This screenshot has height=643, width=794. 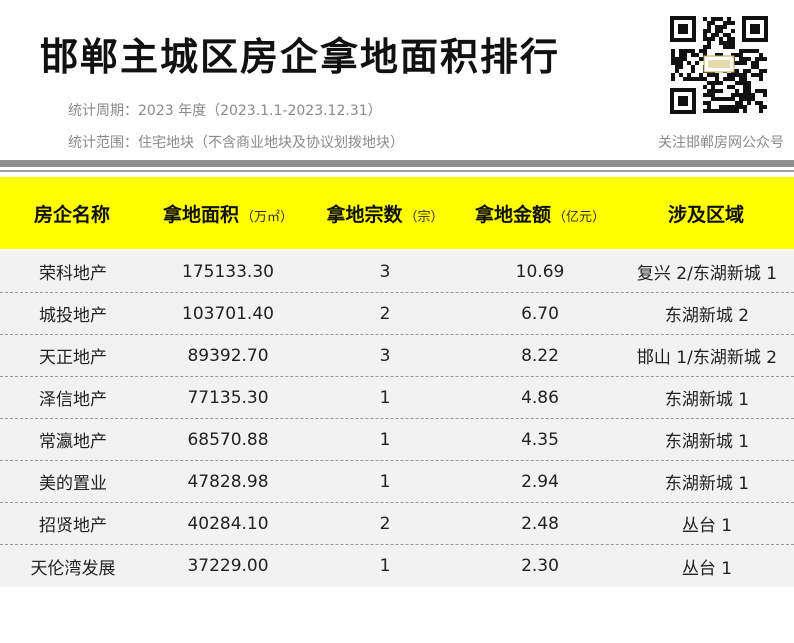 What do you see at coordinates (300, 57) in the screenshot?
I see `page-title: 邯郸主城区房企拿地面积排行` at bounding box center [300, 57].